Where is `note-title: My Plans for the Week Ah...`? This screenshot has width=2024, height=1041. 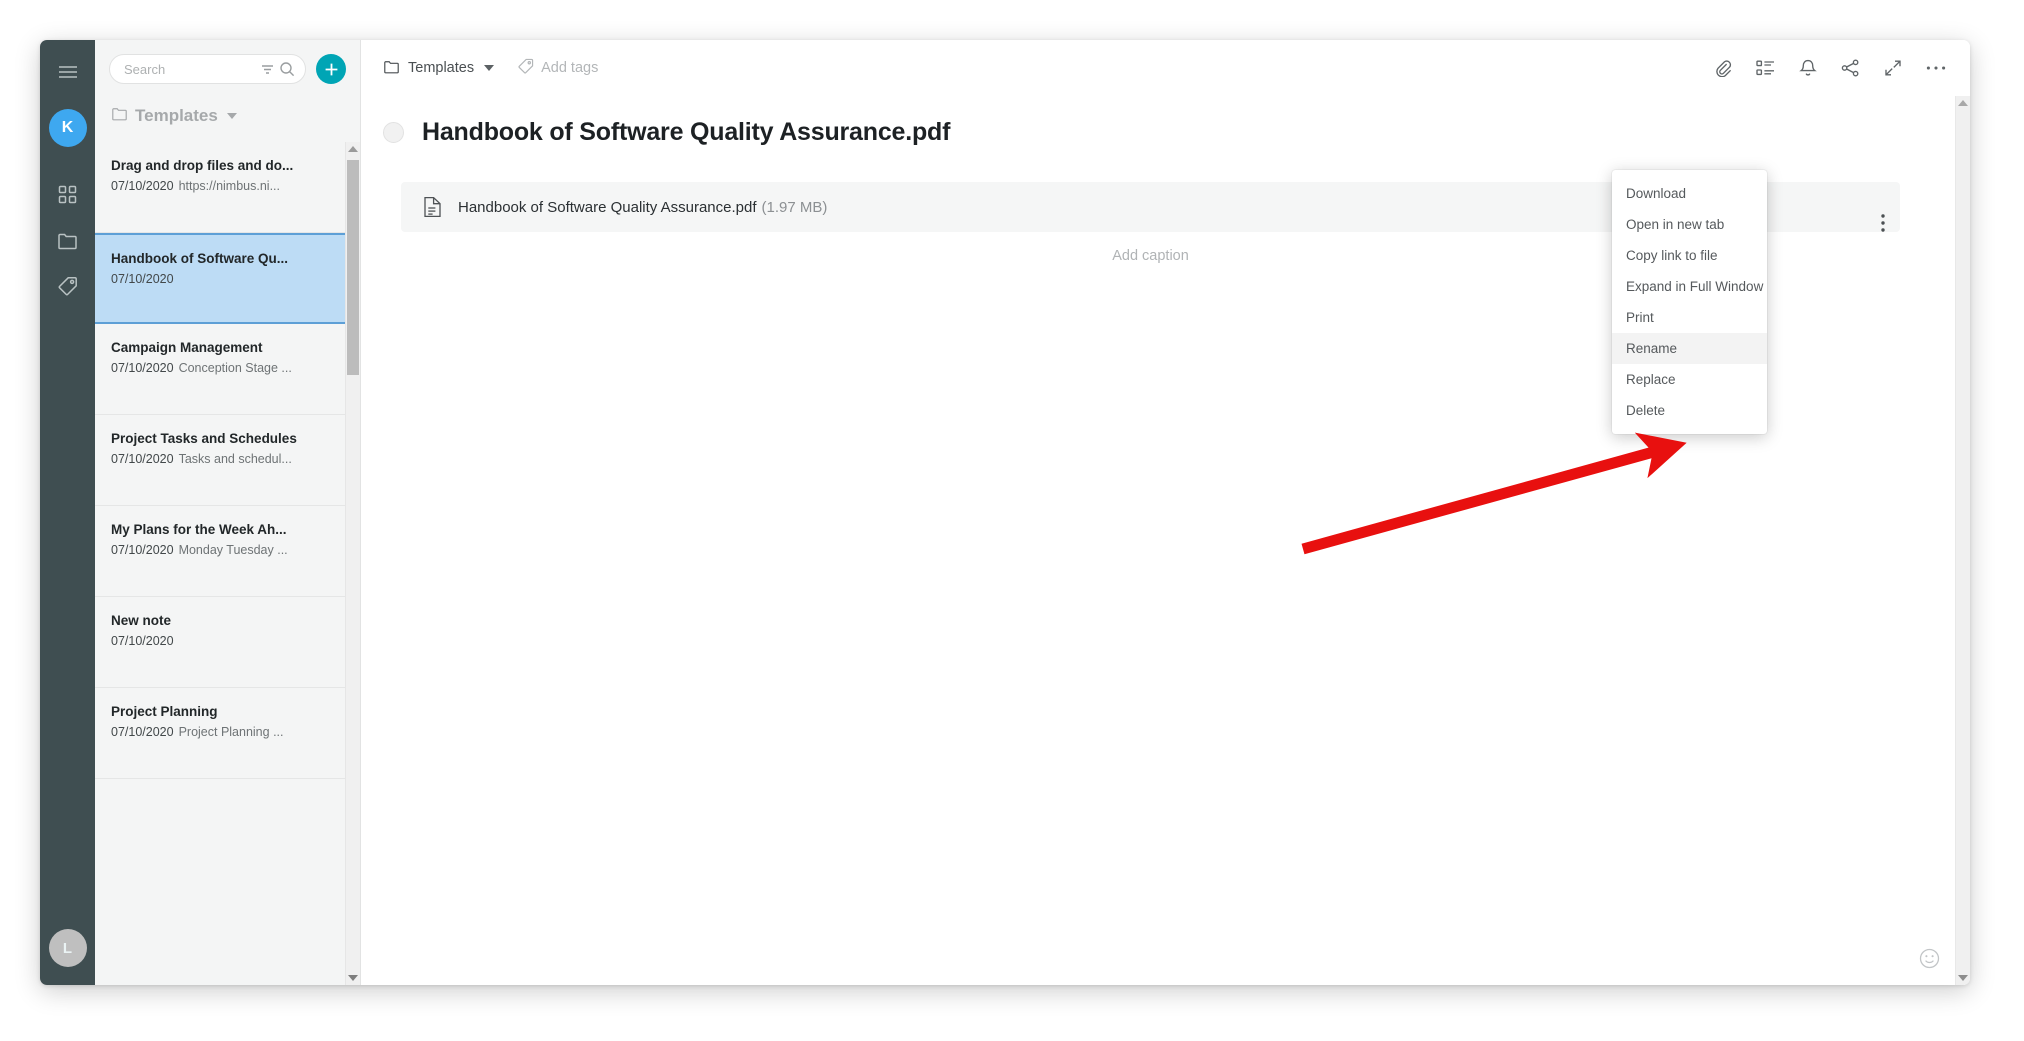 note-title: My Plans for the Week Ah... is located at coordinates (199, 529).